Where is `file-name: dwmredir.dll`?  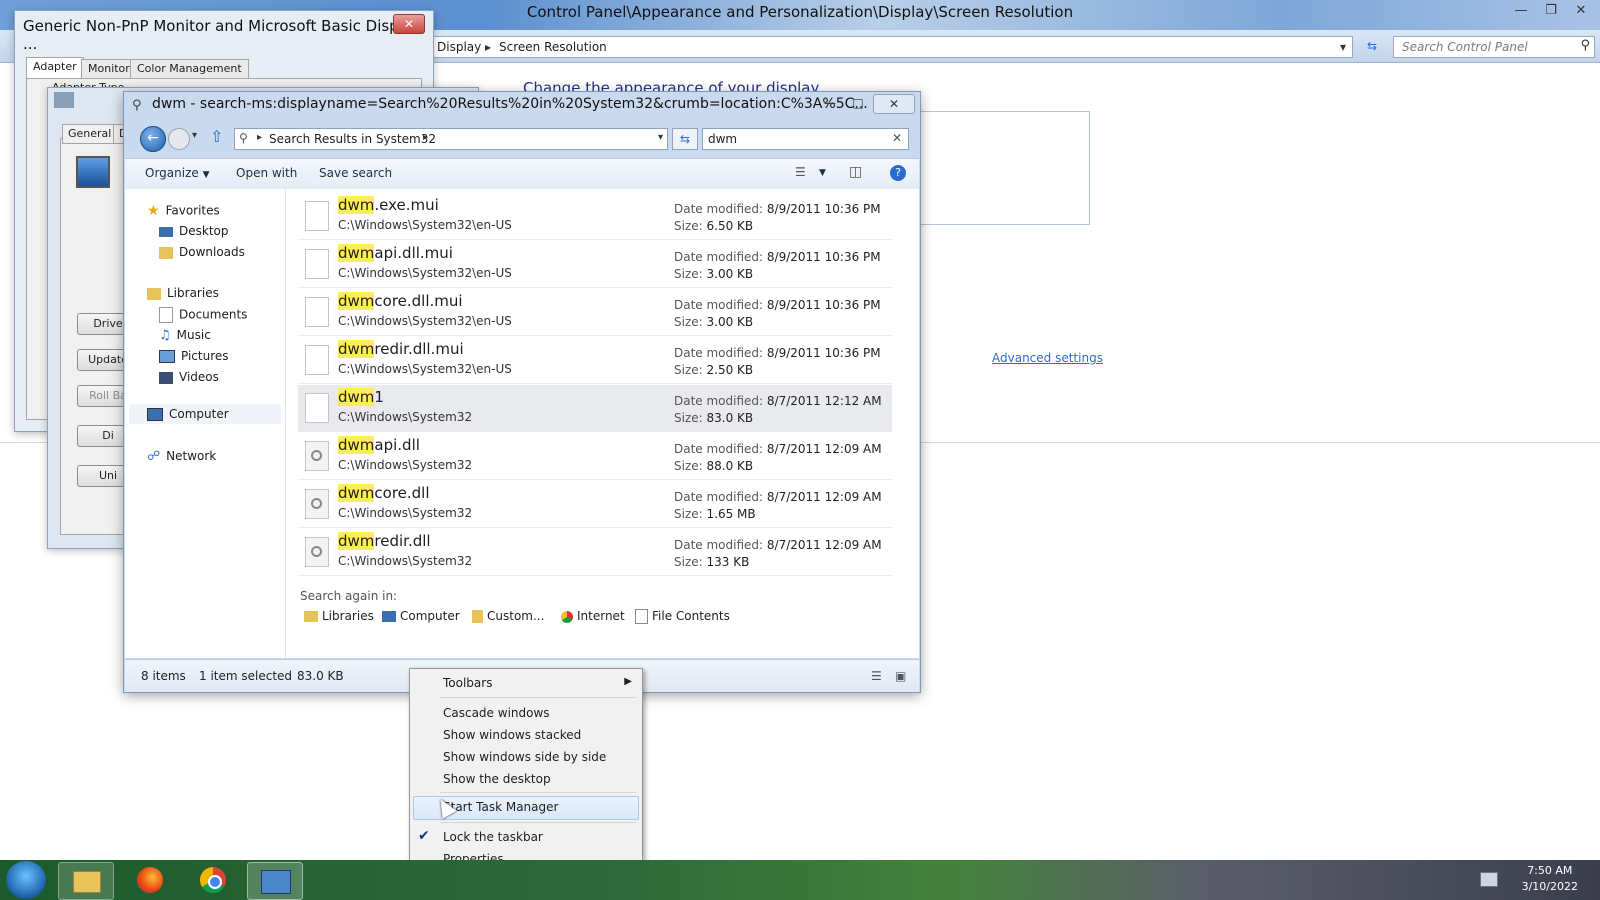 file-name: dwmredir.dll is located at coordinates (384, 541).